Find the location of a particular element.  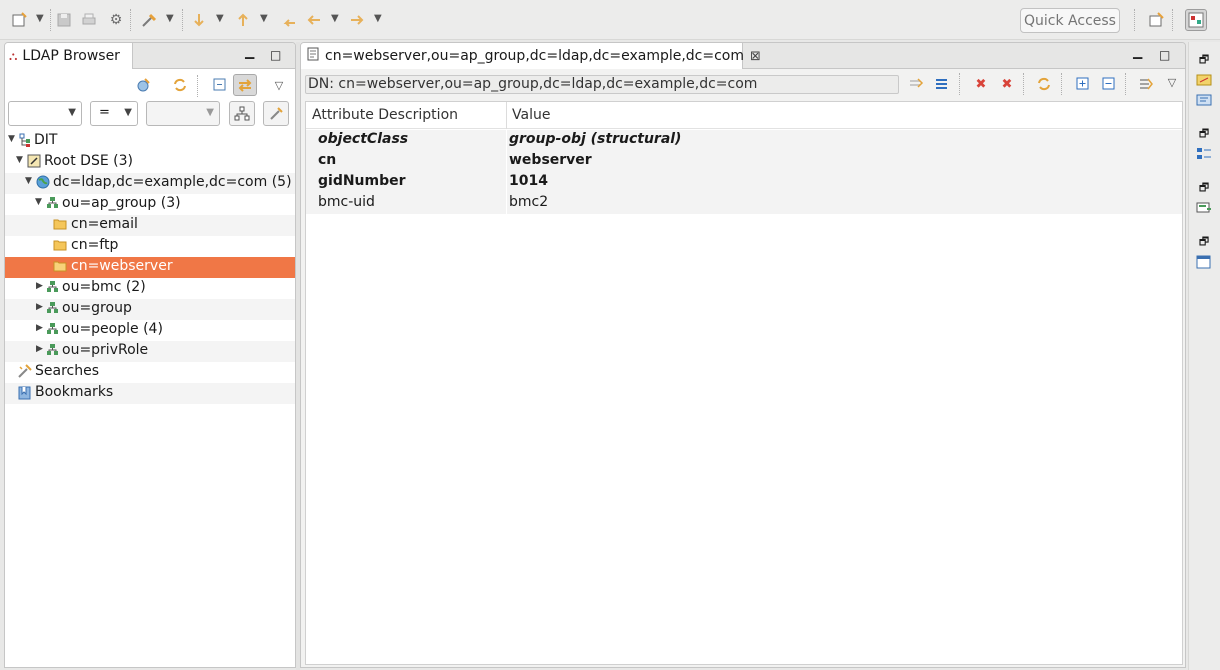

editor-view-menu-icon: ▽ is located at coordinates (1172, 82).